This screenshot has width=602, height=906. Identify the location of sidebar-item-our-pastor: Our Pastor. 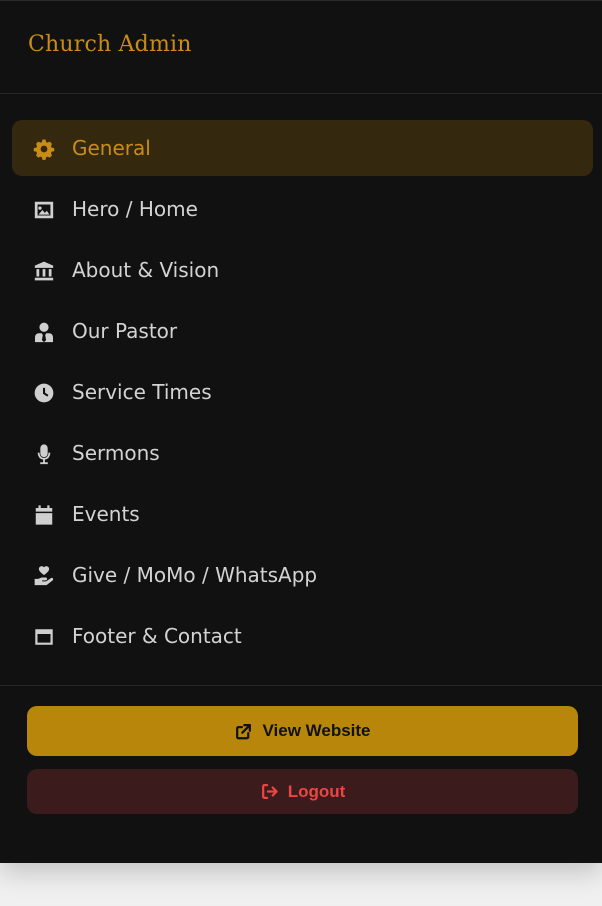
(302, 331).